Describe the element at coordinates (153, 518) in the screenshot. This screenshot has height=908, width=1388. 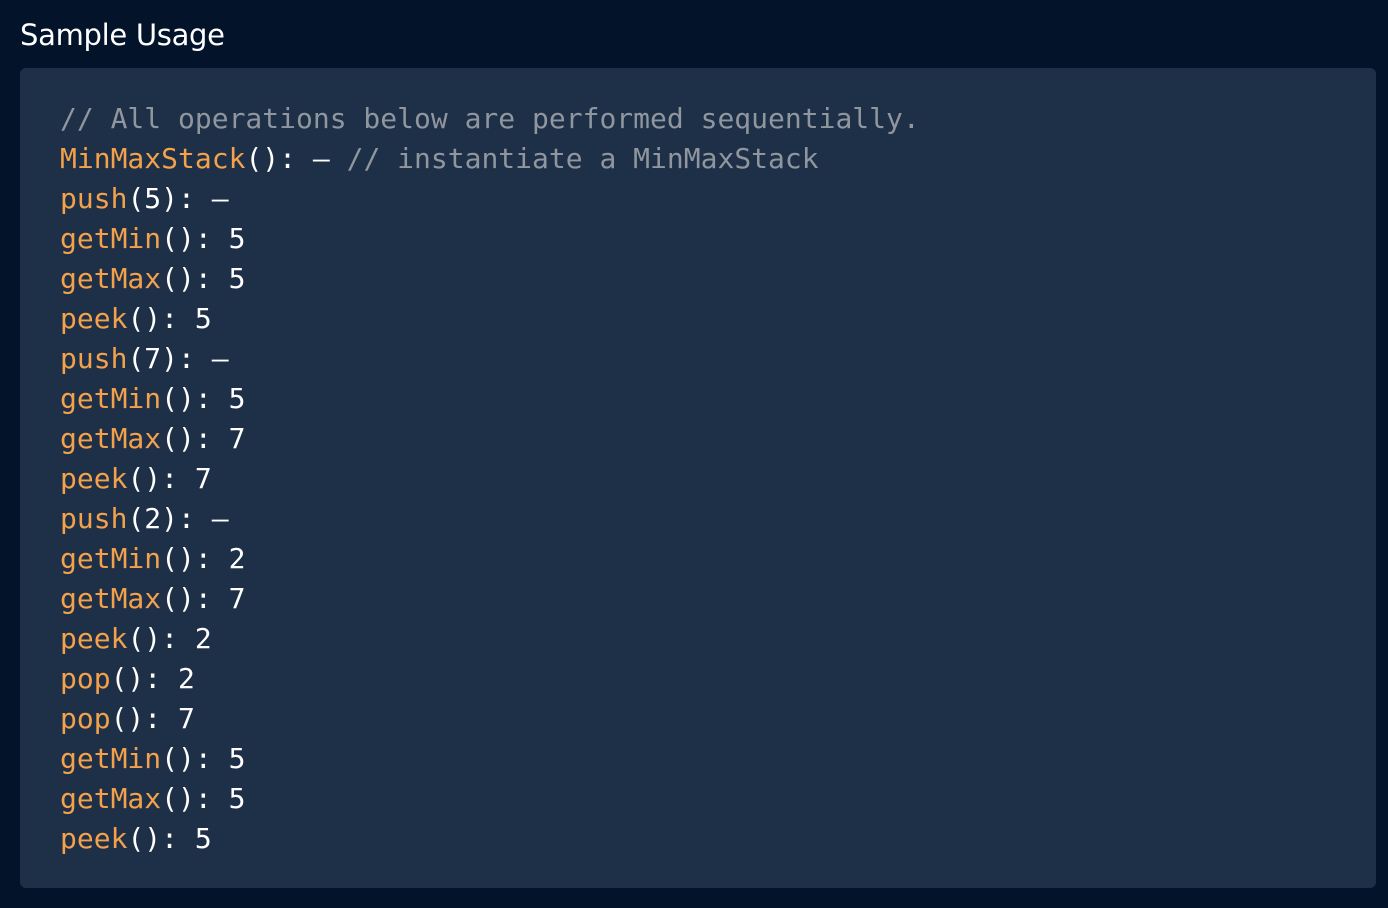
I see `code-arguments: (2)` at that location.